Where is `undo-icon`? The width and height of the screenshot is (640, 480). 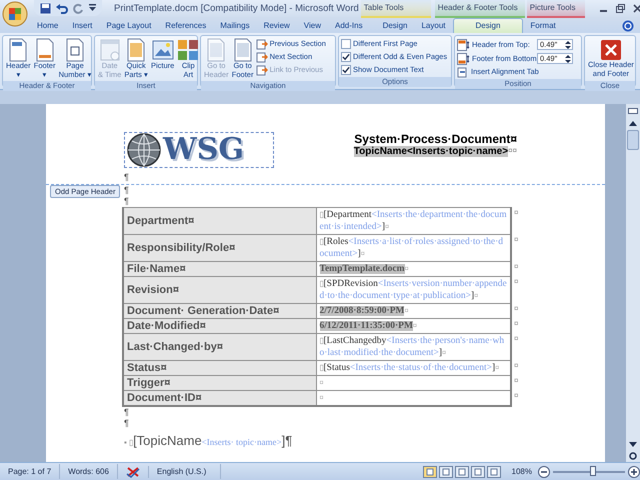 undo-icon is located at coordinates (62, 8).